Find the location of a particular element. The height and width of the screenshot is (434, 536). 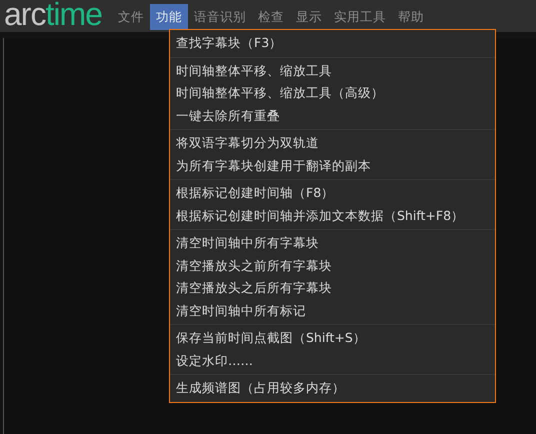

menu-item: 语音识别 is located at coordinates (220, 17).